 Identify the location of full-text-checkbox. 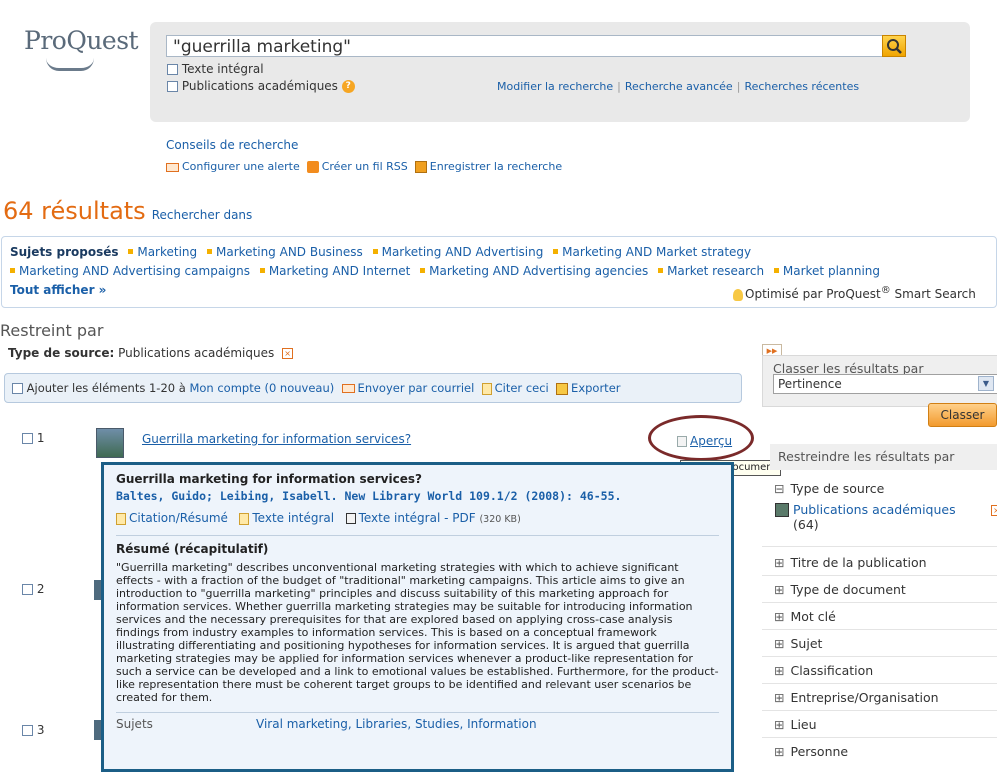
(172, 69).